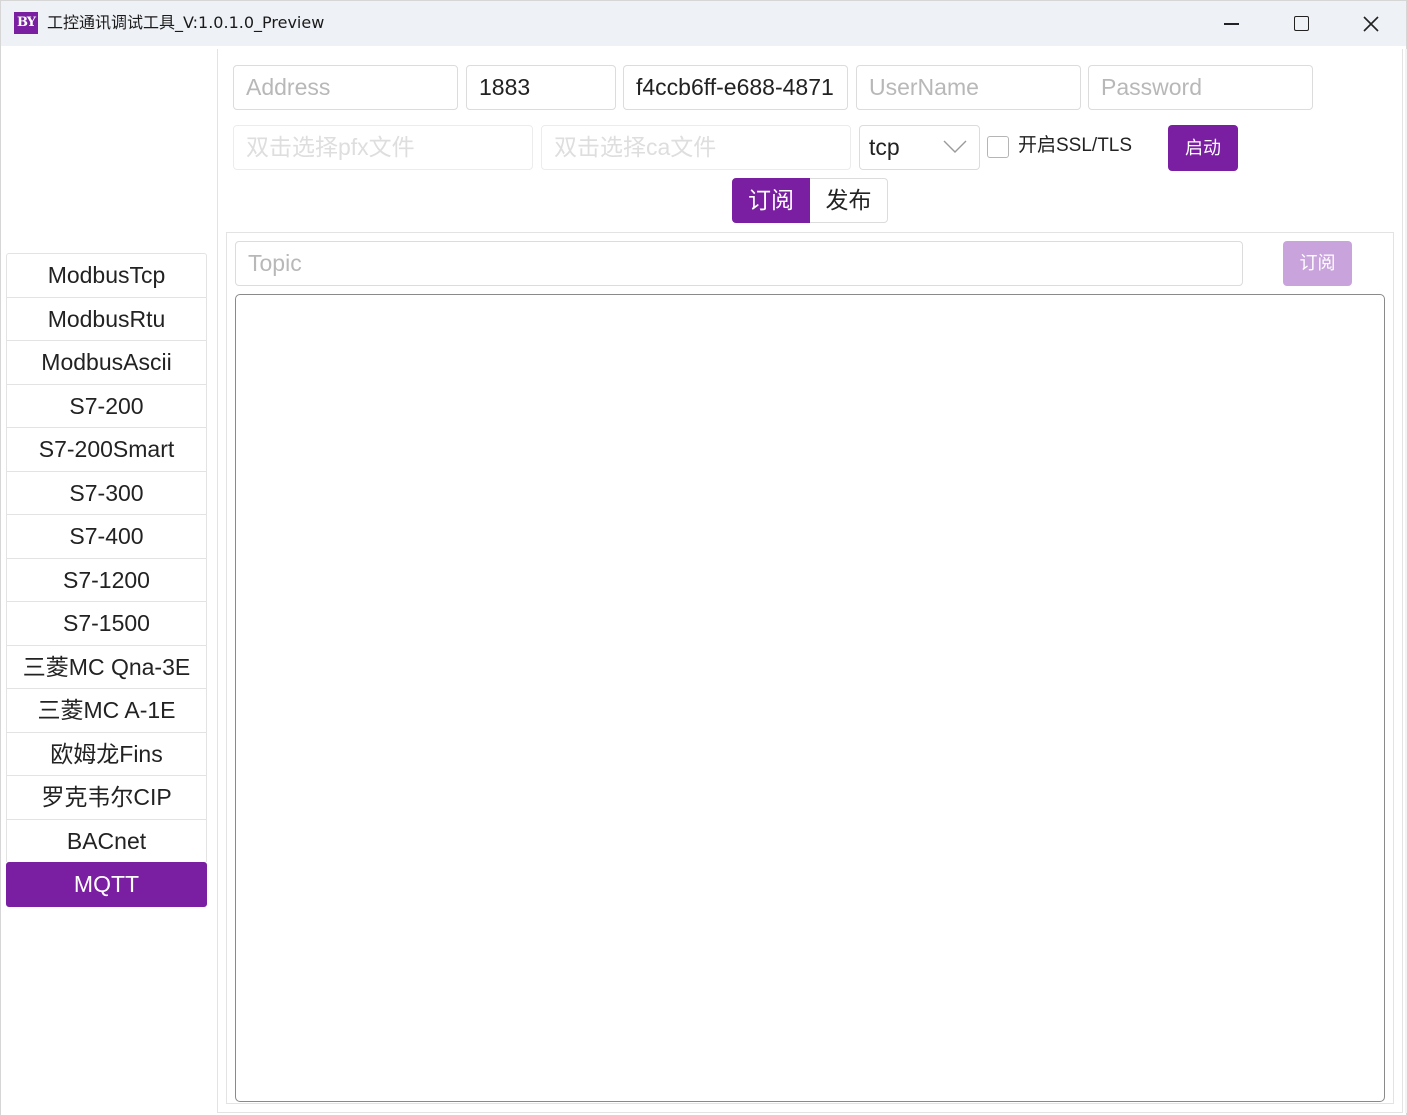 This screenshot has width=1407, height=1116. I want to click on sidebar-item-s7-300: S7-300, so click(106, 492).